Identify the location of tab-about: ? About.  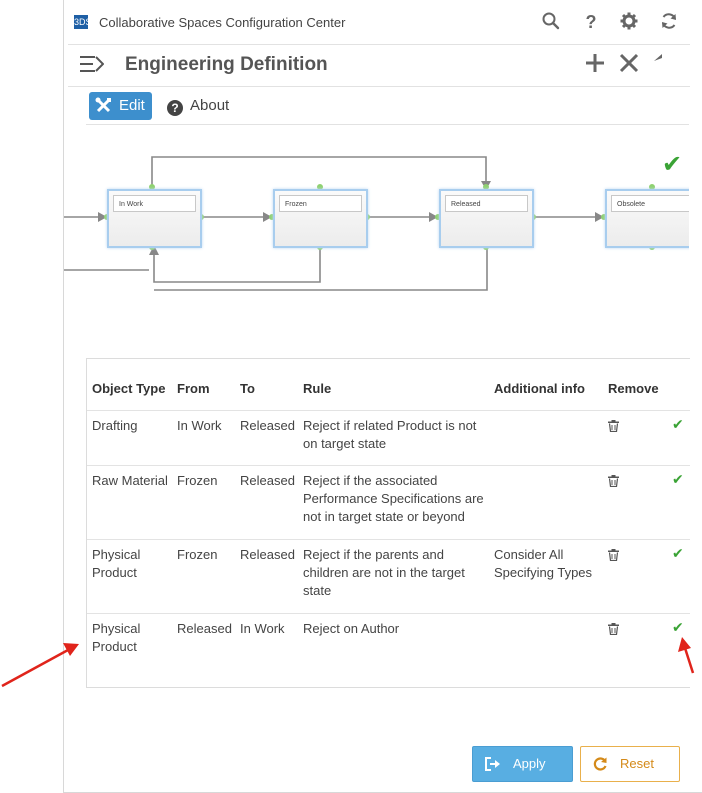
(198, 106).